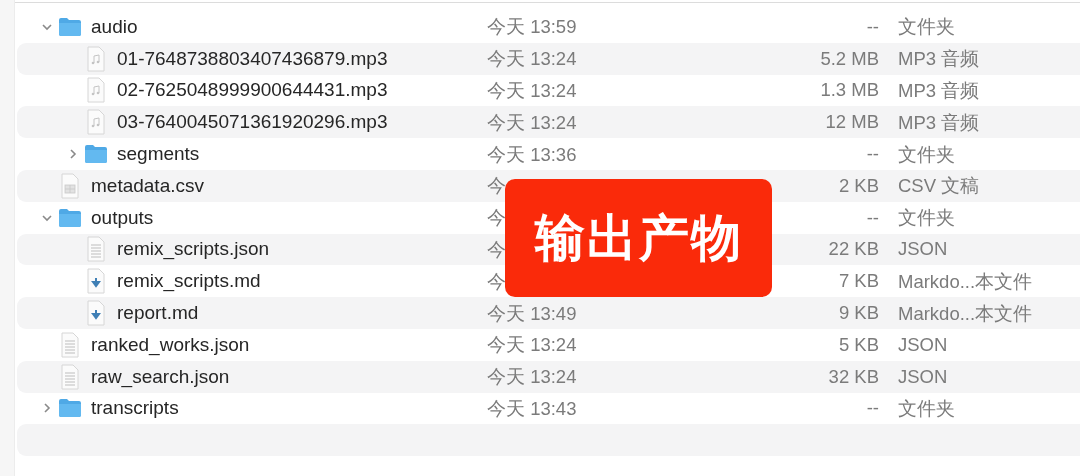 This screenshot has height=476, width=1080. Describe the element at coordinates (532, 313) in the screenshot. I see `modified-date: 今天 13:49` at that location.